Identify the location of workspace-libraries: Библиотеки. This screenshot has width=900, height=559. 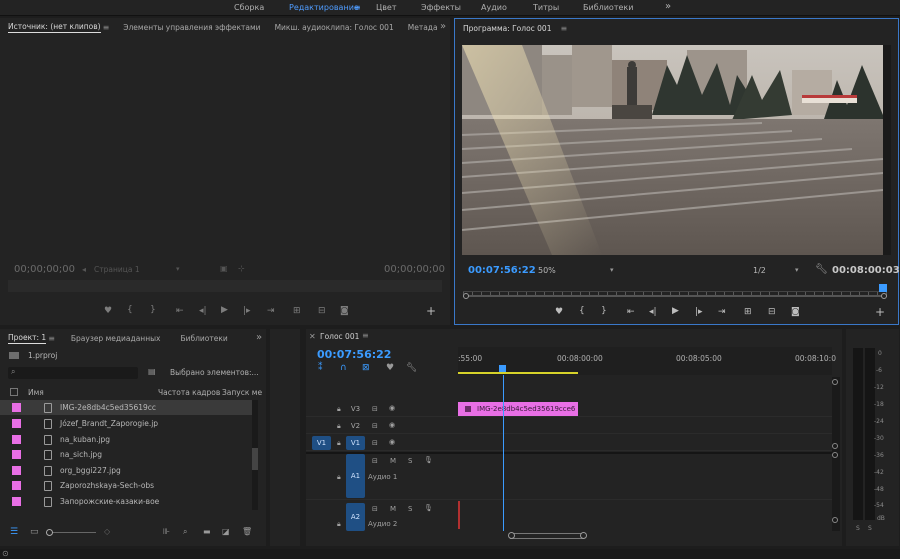
(608, 7).